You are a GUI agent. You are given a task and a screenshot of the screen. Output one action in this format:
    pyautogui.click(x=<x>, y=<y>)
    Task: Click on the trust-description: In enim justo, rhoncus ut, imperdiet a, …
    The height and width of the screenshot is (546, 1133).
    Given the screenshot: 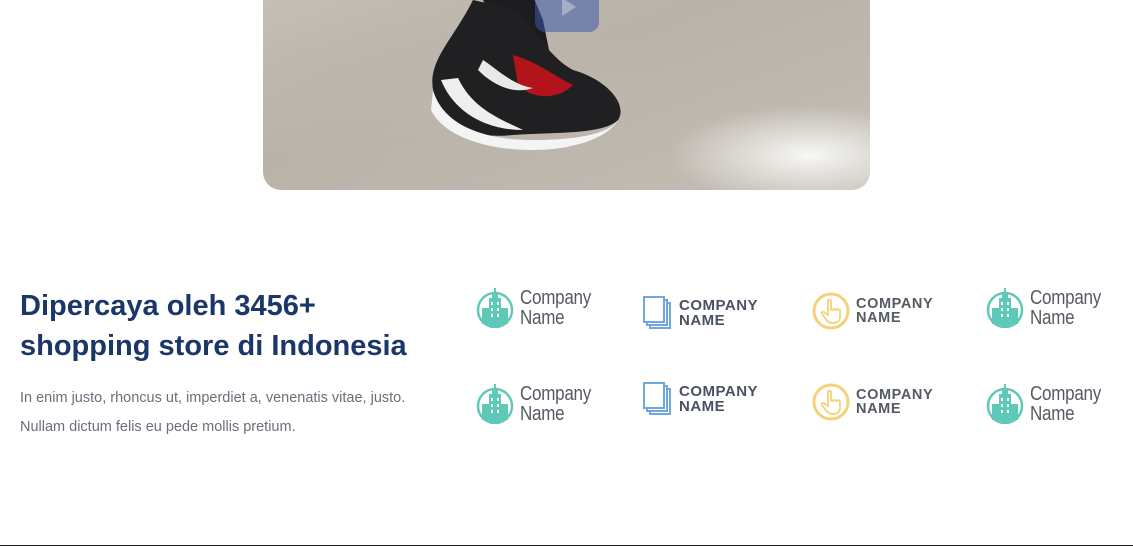 What is the action you would take?
    pyautogui.click(x=213, y=412)
    